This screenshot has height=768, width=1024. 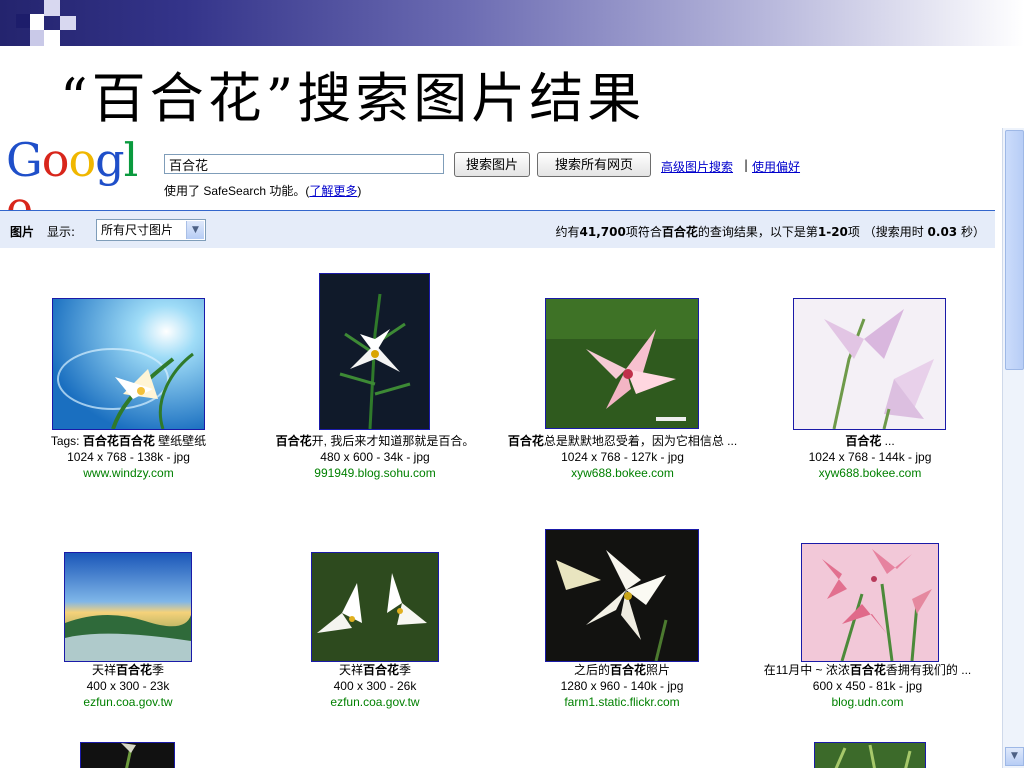 I want to click on results-label: 图片, so click(x=22, y=232).